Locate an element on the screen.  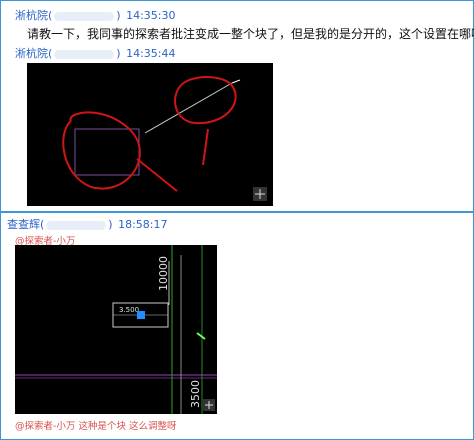
caption-text: @探索者-小万 这种是个块 这么调整呀 is located at coordinates (96, 426).